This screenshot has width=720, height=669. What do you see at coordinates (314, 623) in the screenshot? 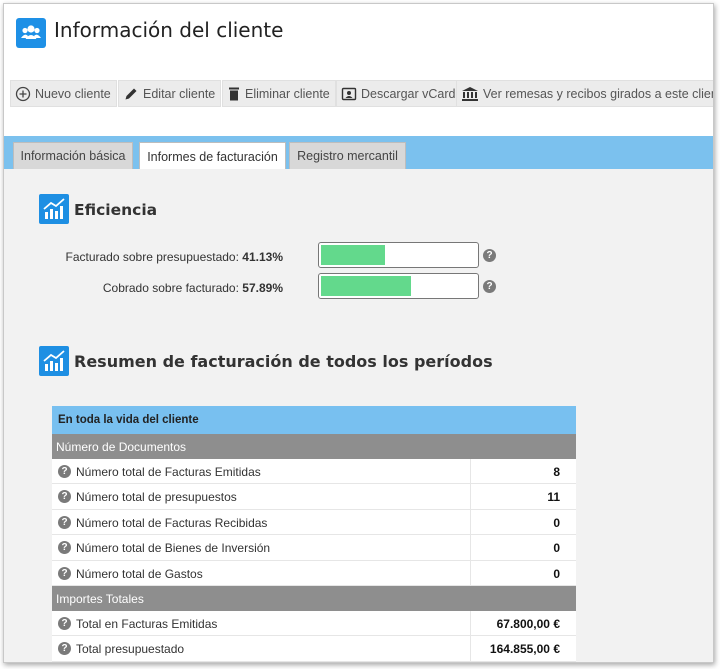
I see `table-row: ? Total en Facturas Emitidas 67.800,00 €` at bounding box center [314, 623].